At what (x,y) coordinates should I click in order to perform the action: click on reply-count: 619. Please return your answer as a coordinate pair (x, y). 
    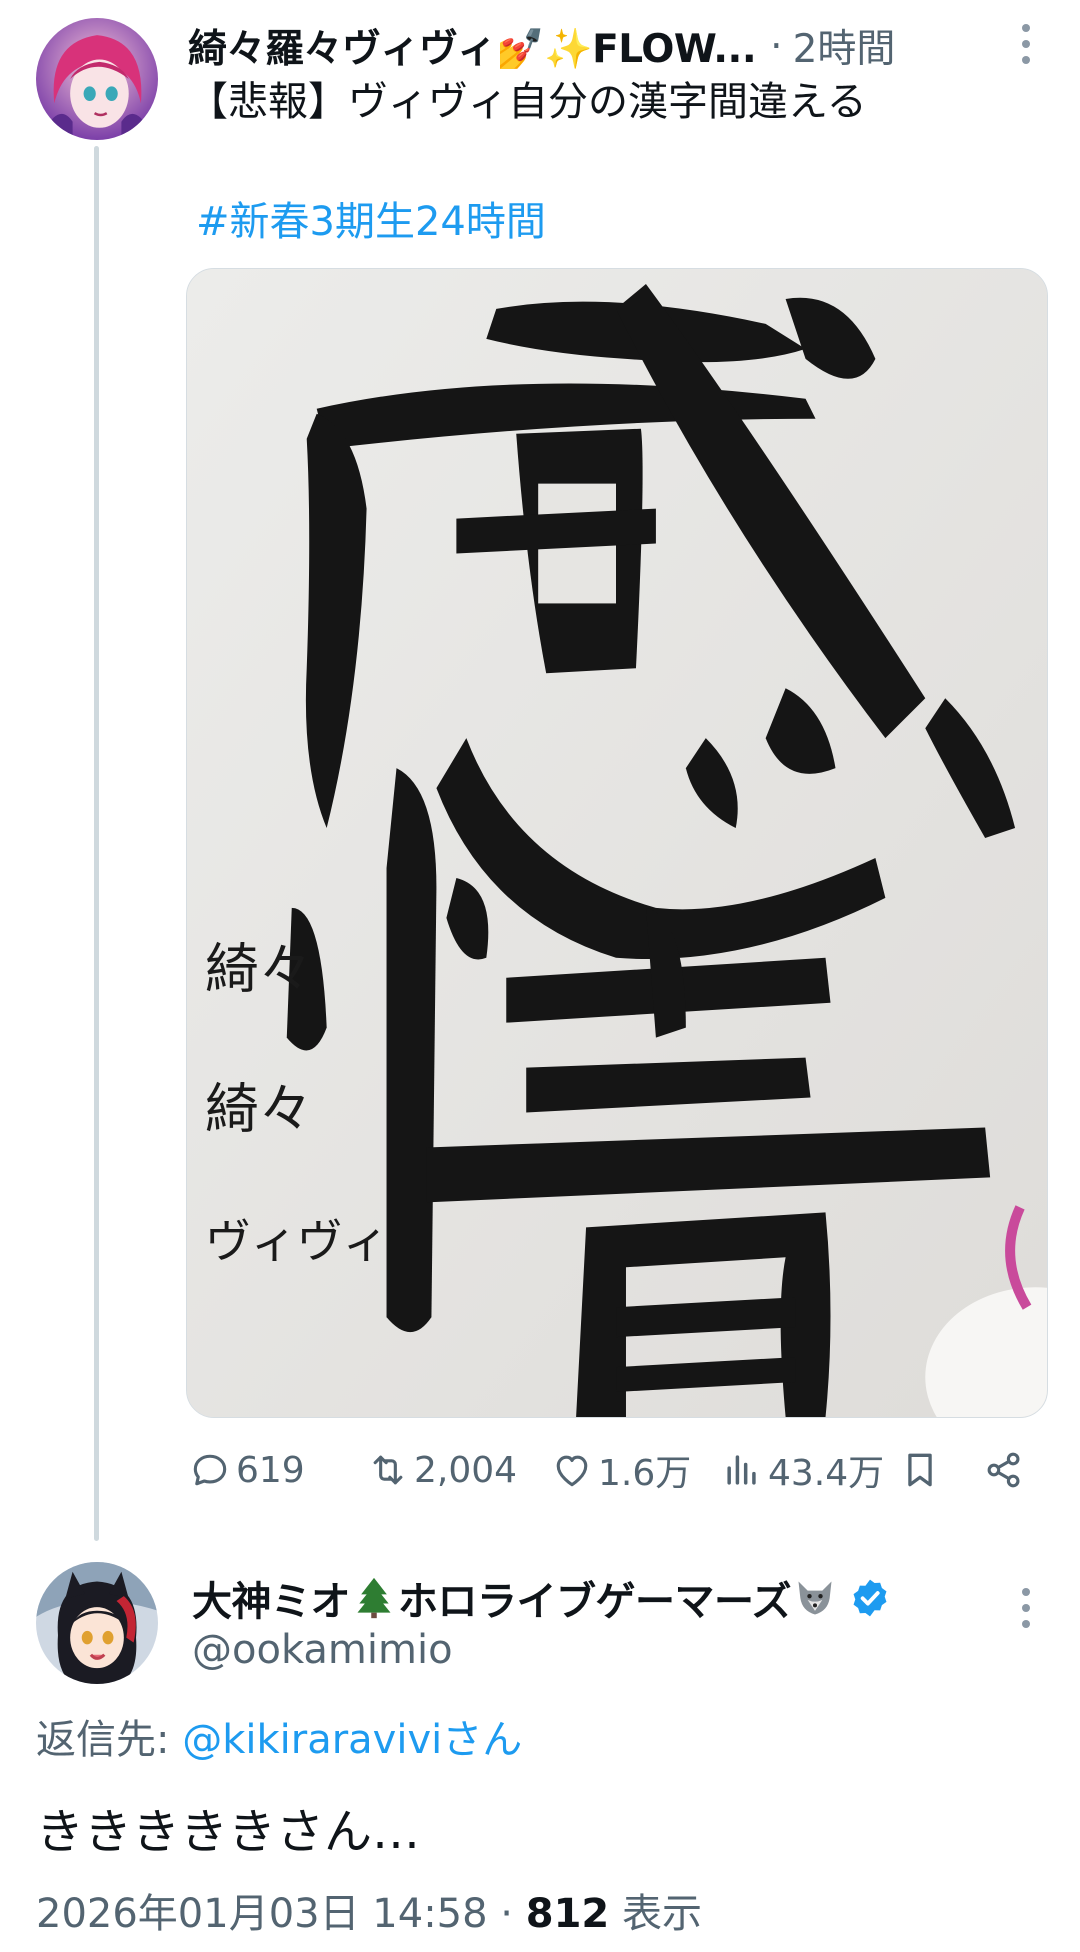
    Looking at the image, I should click on (270, 1470).